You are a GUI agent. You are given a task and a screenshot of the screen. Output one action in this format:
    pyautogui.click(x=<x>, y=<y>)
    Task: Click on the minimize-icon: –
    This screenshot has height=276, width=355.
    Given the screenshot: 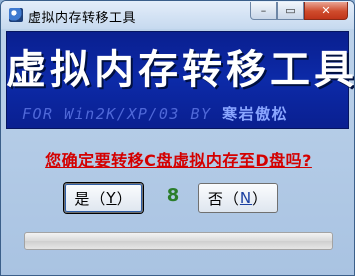 What is the action you would take?
    pyautogui.click(x=263, y=10)
    